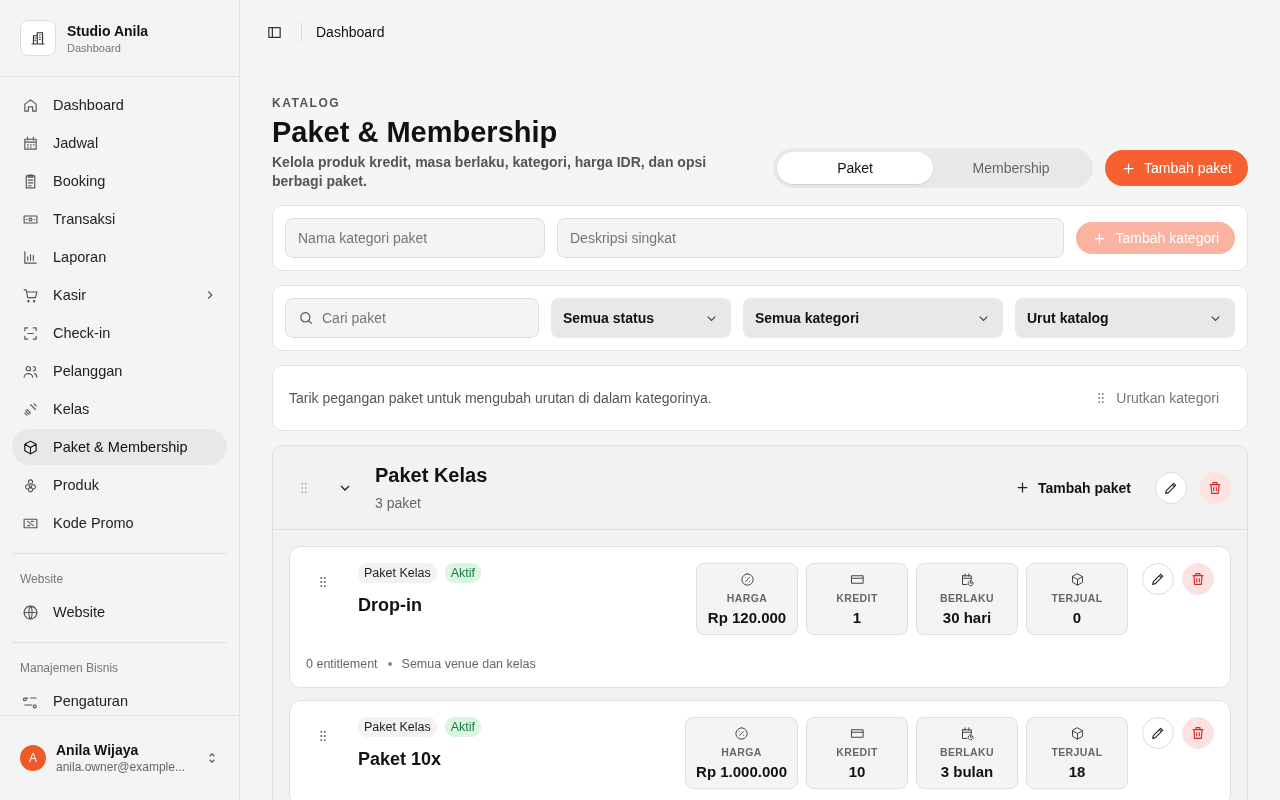 The width and height of the screenshot is (1280, 800). I want to click on user-name: Anila Wijaya, so click(98, 750).